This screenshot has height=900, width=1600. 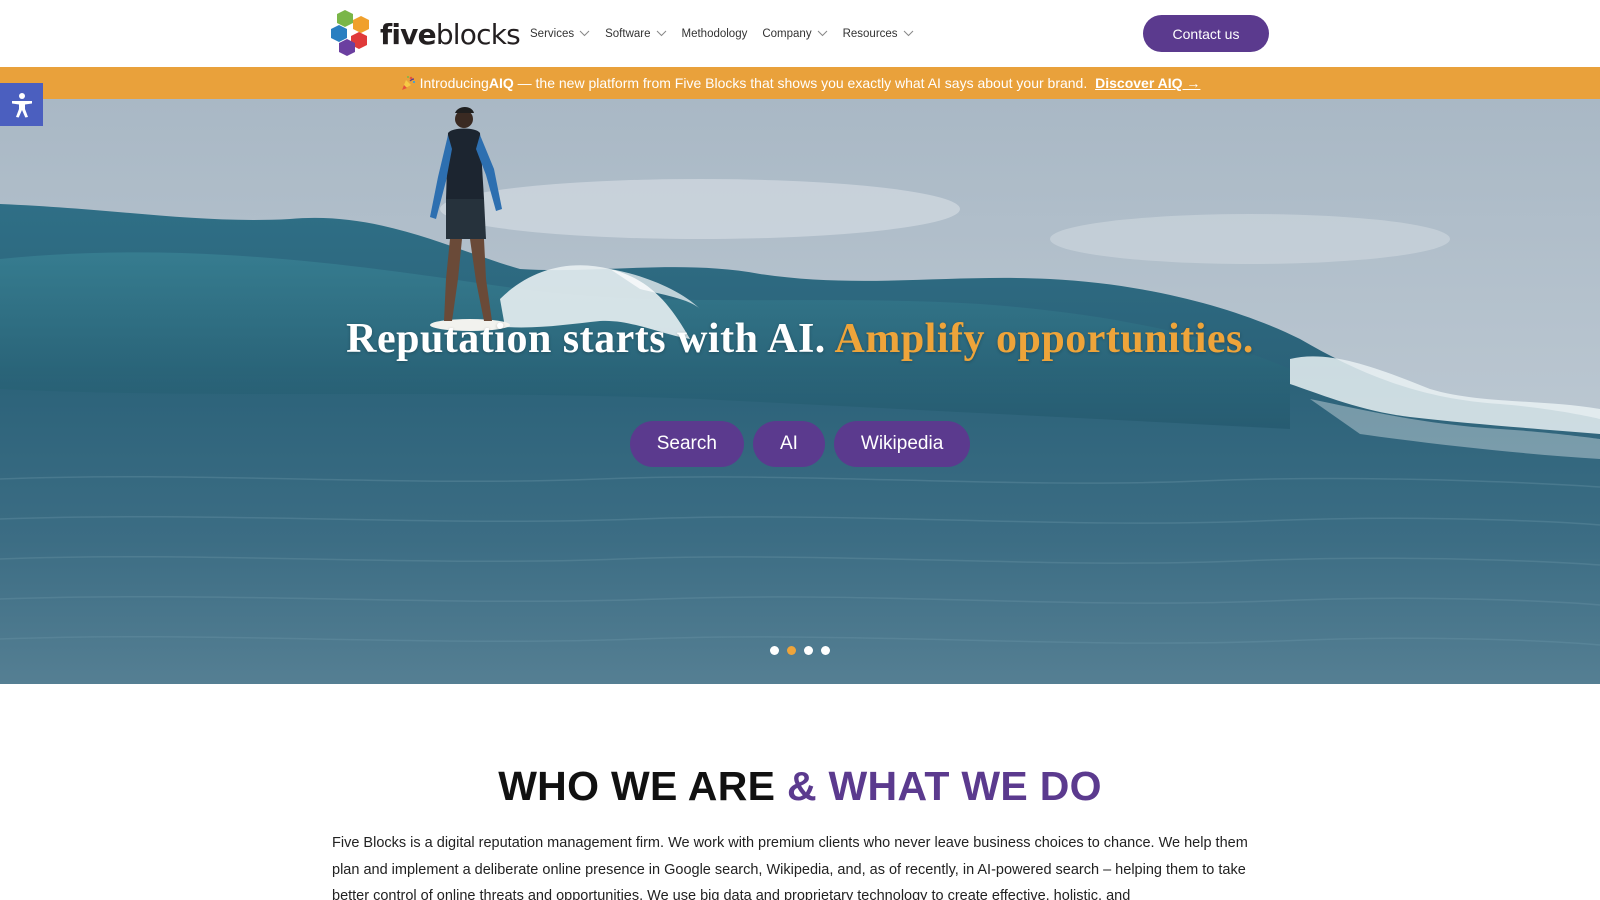 I want to click on nav-label: Methodology, so click(x=714, y=33).